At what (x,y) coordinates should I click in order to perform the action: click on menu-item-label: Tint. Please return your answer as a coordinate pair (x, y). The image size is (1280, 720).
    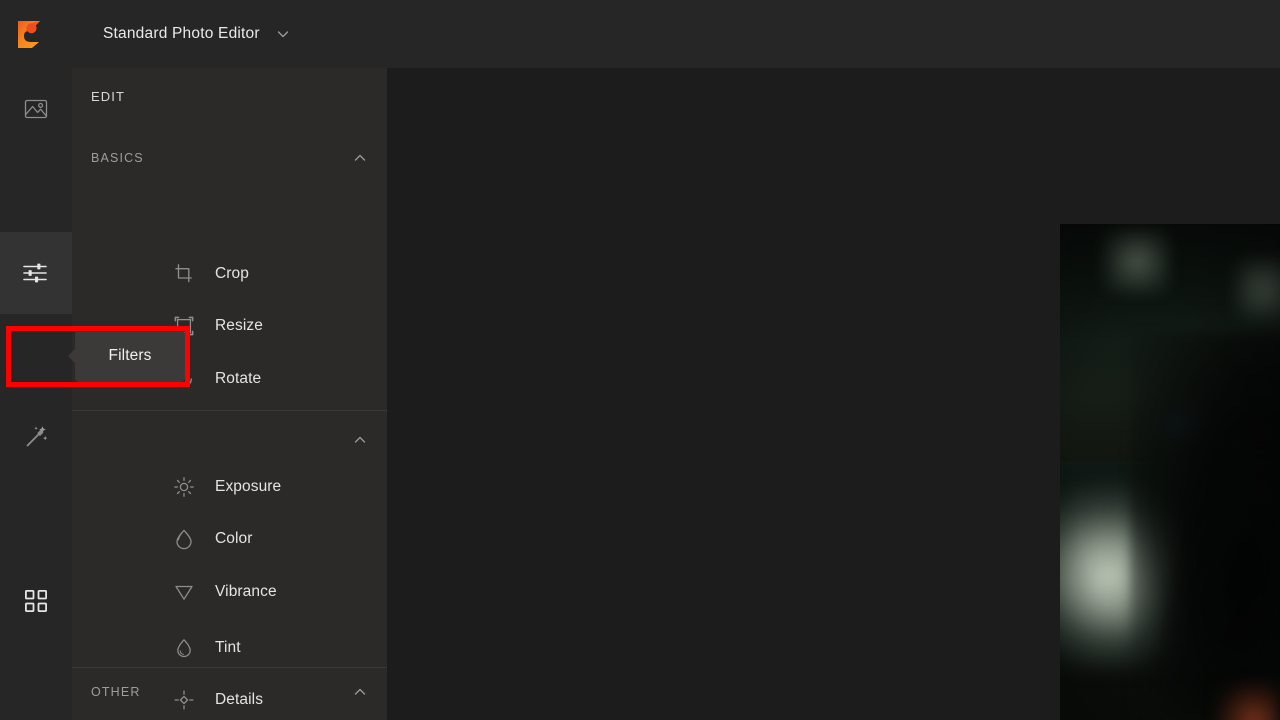
    Looking at the image, I should click on (228, 647).